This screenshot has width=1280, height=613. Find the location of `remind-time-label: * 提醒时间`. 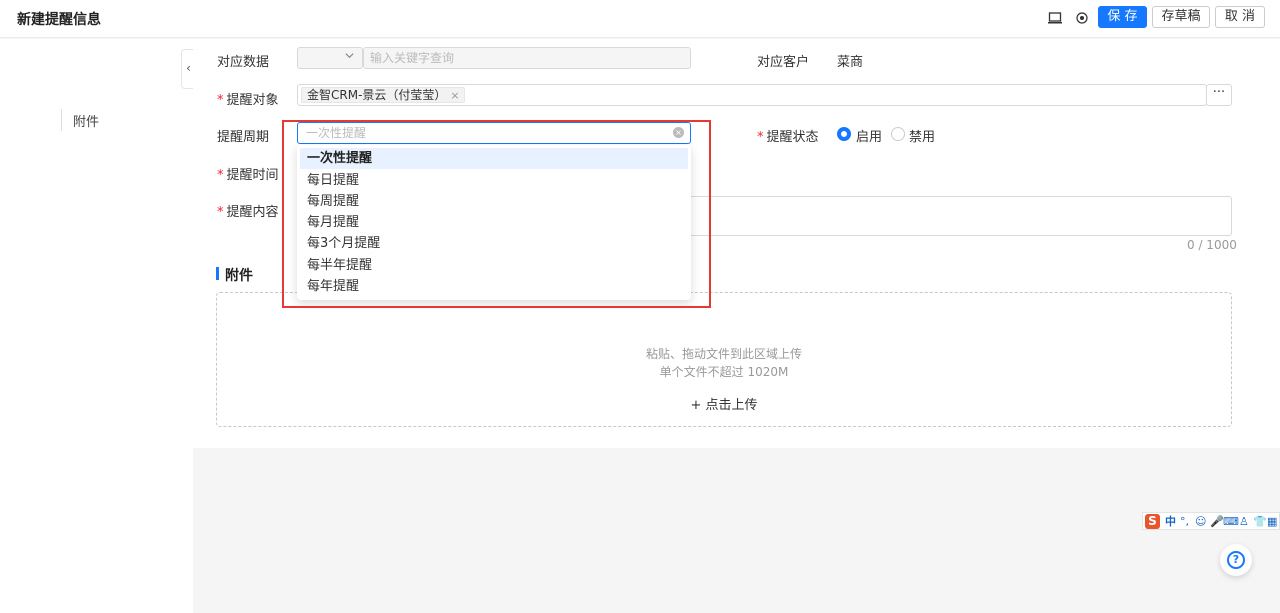

remind-time-label: * 提醒时间 is located at coordinates (248, 175).